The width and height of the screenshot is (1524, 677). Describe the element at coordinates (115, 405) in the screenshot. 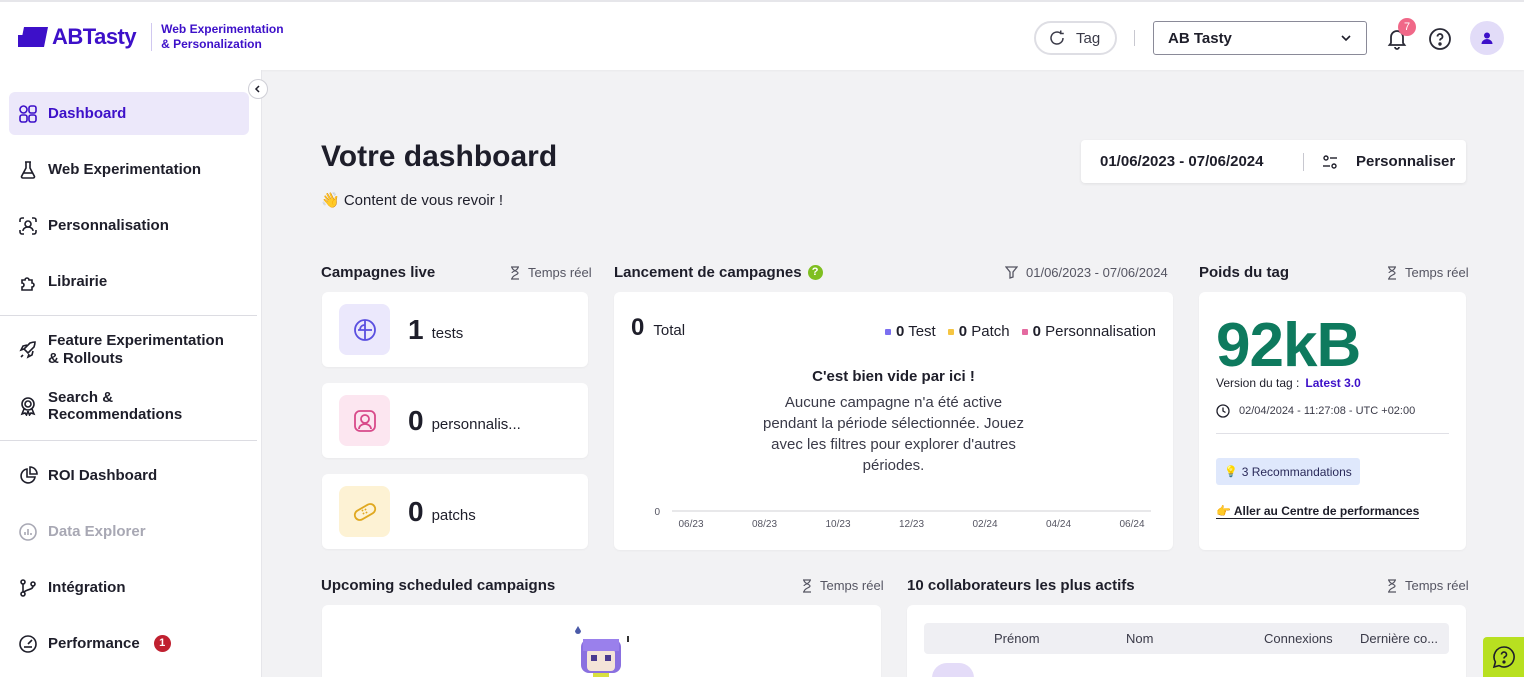

I see `sidebar-item-label: Search & Recommendations` at that location.